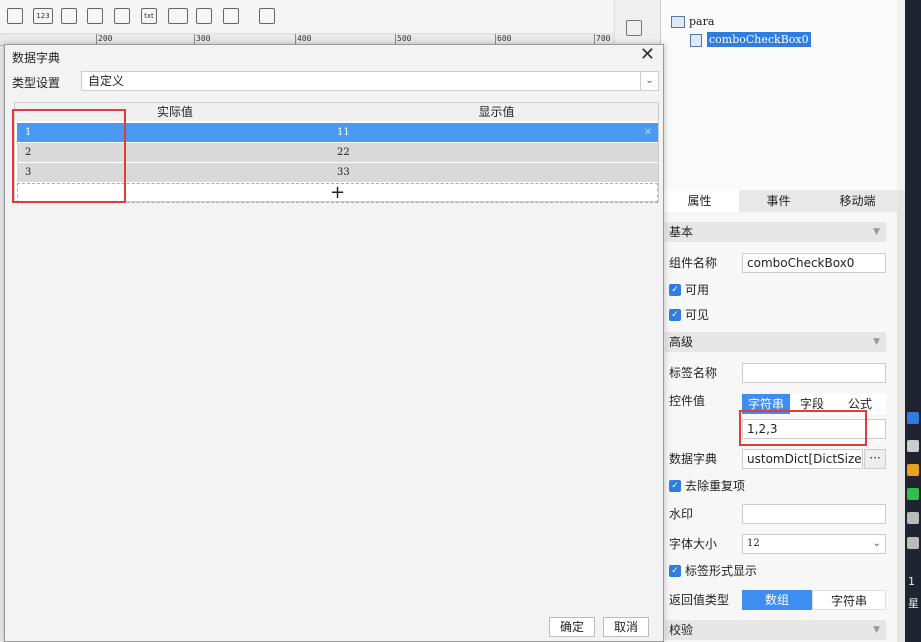  Describe the element at coordinates (681, 232) in the screenshot. I see `section-basic-label: 基本` at that location.